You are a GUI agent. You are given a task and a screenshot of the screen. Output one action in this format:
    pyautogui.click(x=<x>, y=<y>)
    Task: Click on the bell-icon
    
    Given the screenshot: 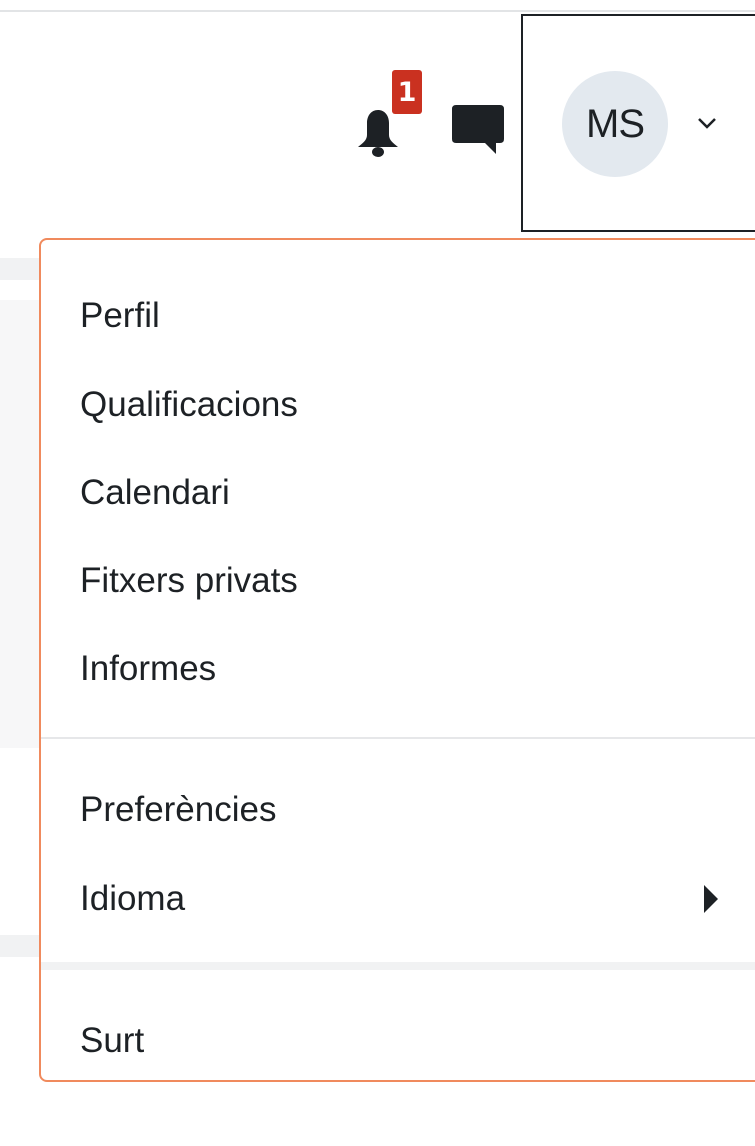 What is the action you would take?
    pyautogui.click(x=378, y=133)
    